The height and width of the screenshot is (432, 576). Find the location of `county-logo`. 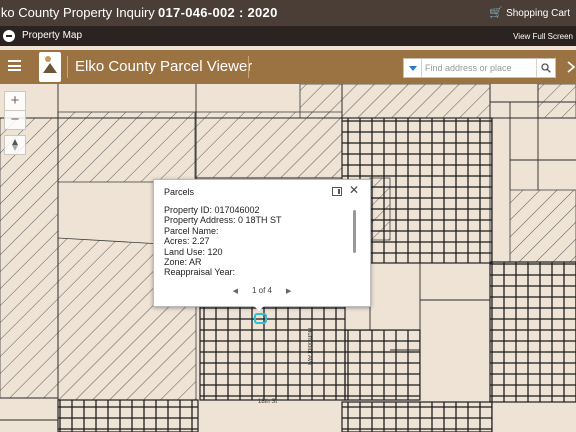

county-logo is located at coordinates (50, 67).